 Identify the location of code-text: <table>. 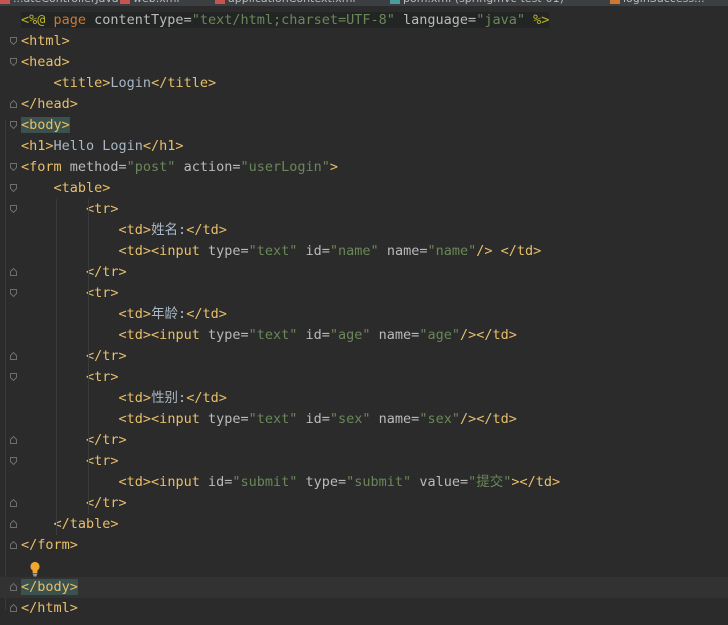
(66, 188).